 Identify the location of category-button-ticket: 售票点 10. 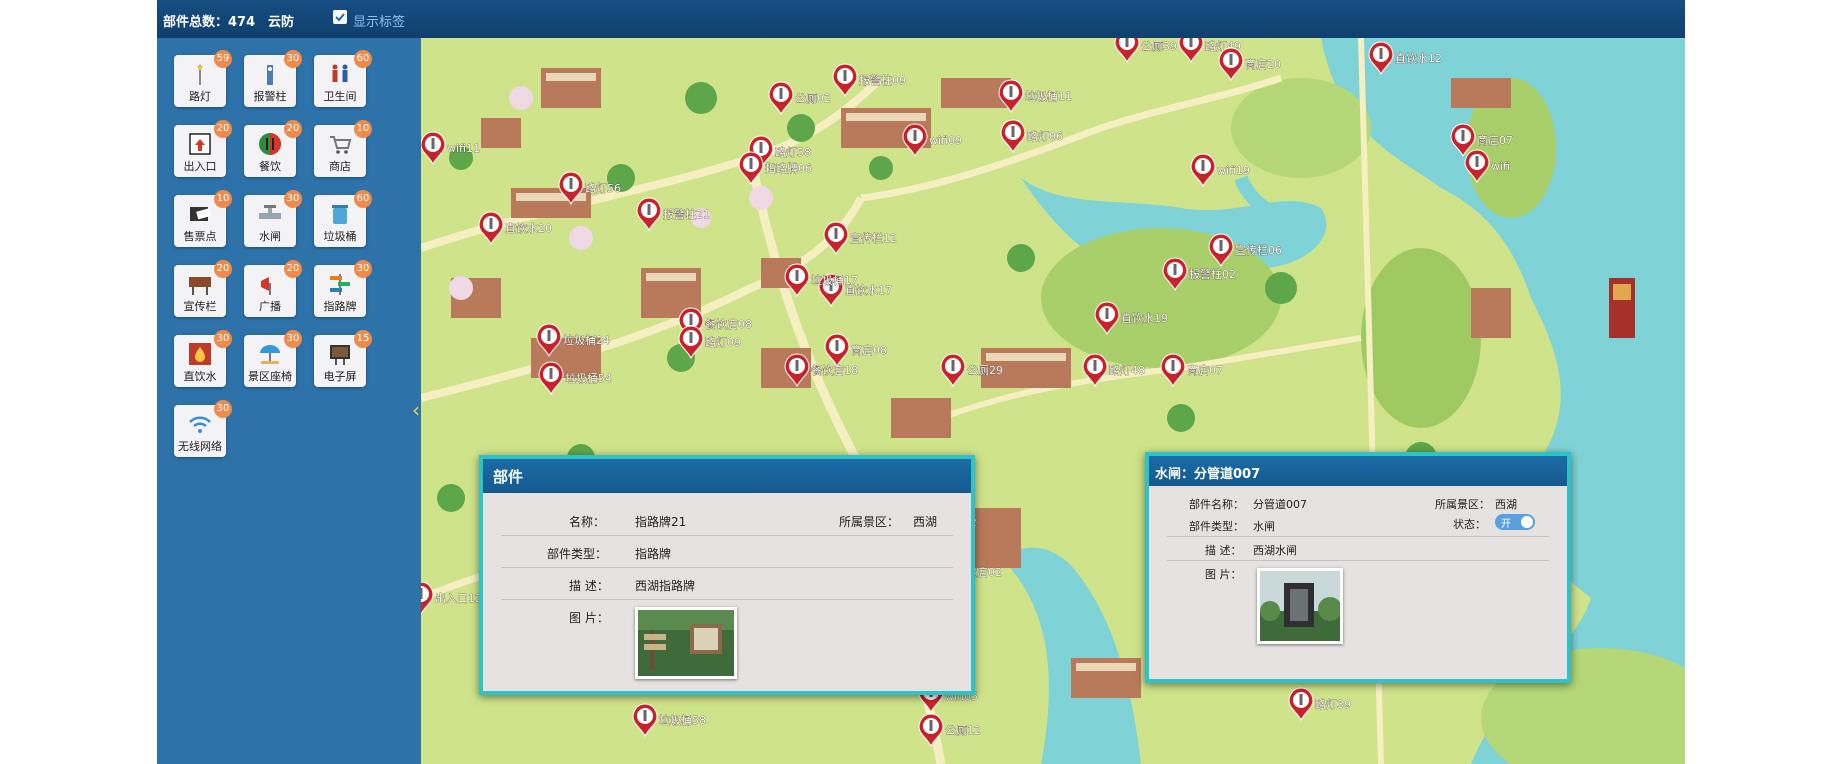
(203, 218).